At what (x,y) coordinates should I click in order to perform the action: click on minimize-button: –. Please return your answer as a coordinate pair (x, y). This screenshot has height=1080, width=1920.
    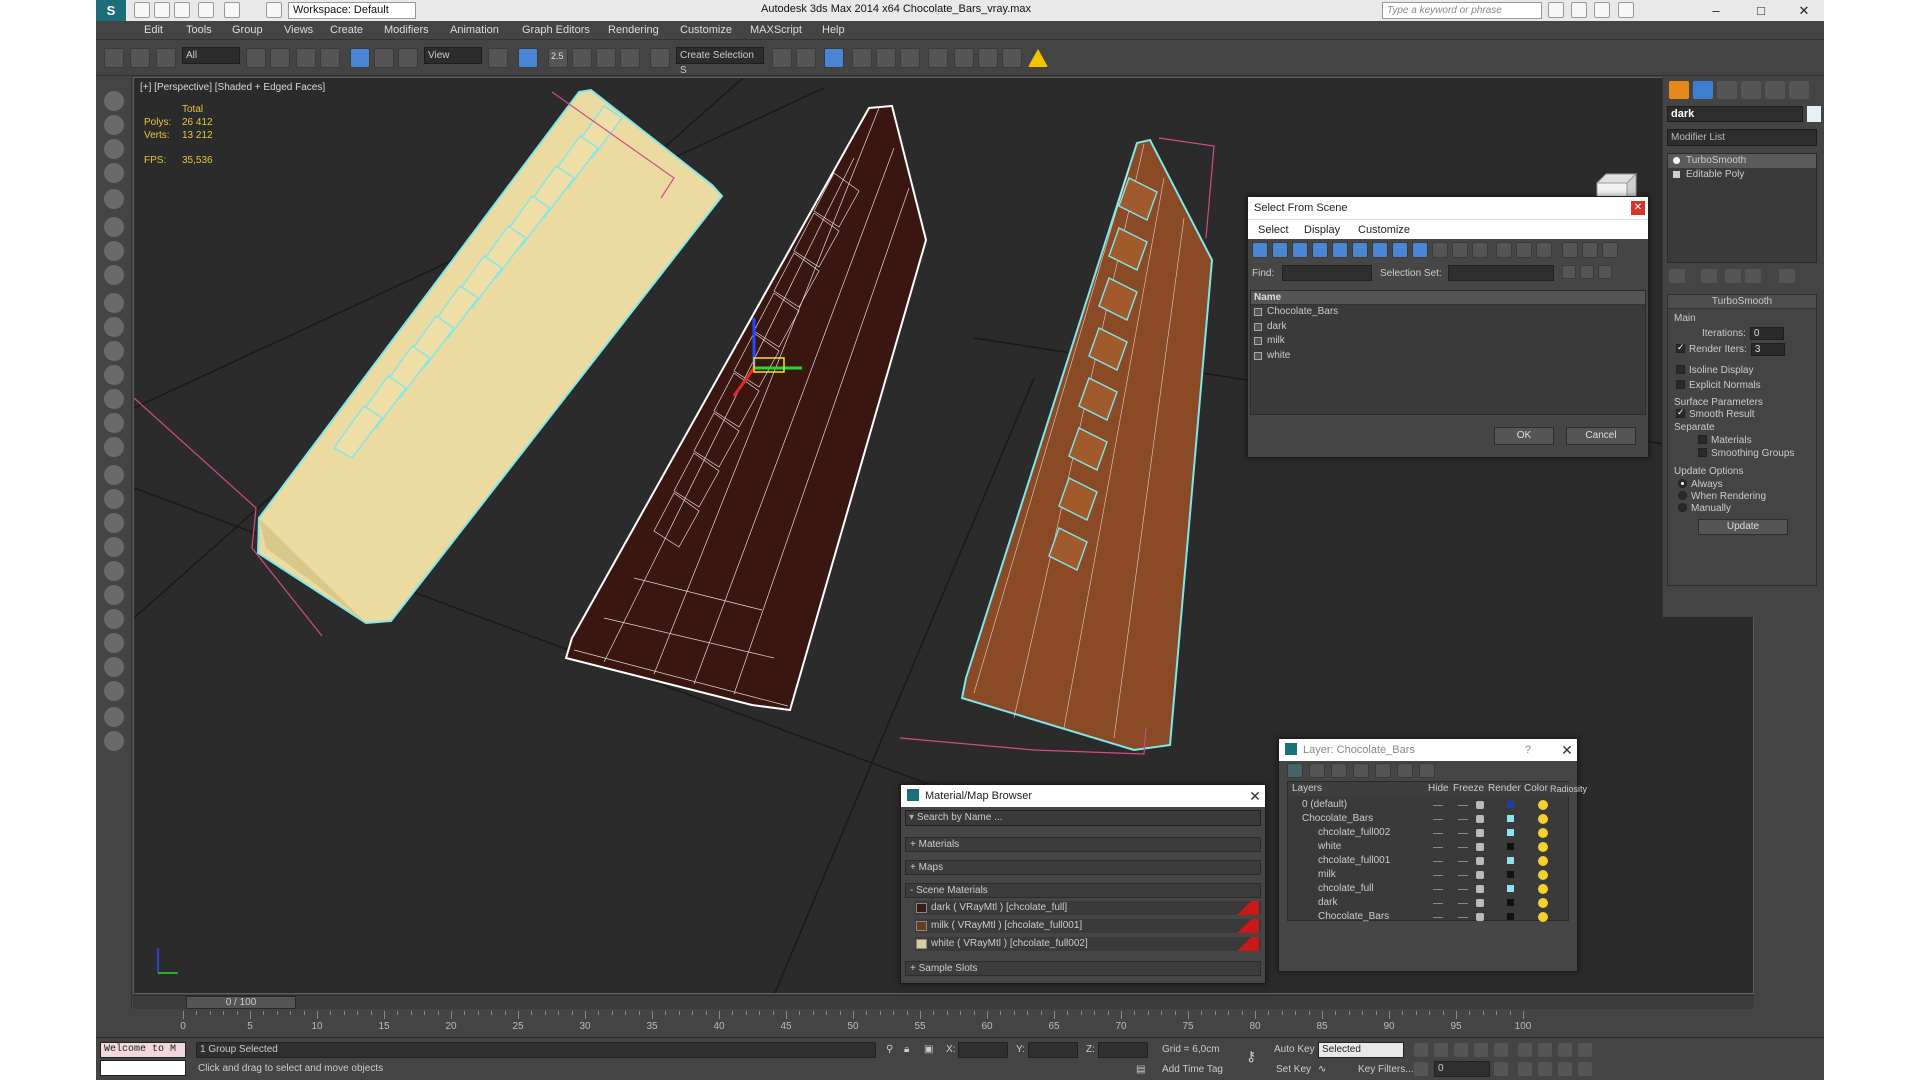
    Looking at the image, I should click on (1716, 10).